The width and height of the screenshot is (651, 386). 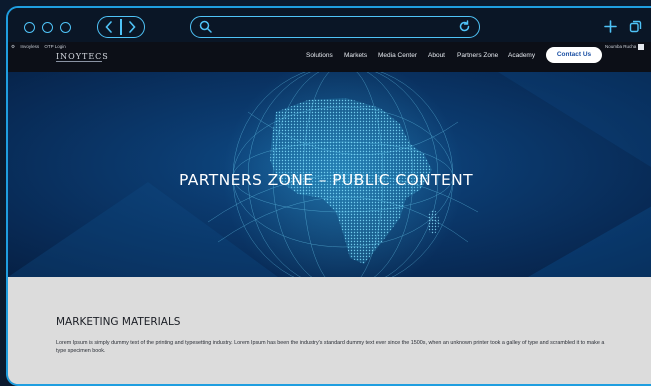 I want to click on logo-underline, so click(x=79, y=61).